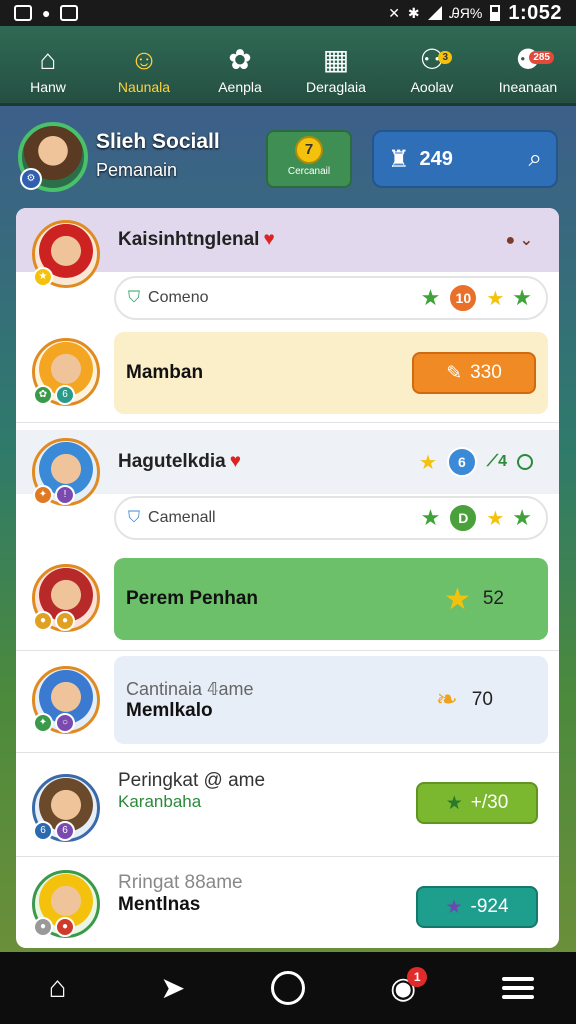 This screenshot has width=576, height=1024. Describe the element at coordinates (190, 688) in the screenshot. I see `row-title: Cantinaia 𝟜ame` at that location.